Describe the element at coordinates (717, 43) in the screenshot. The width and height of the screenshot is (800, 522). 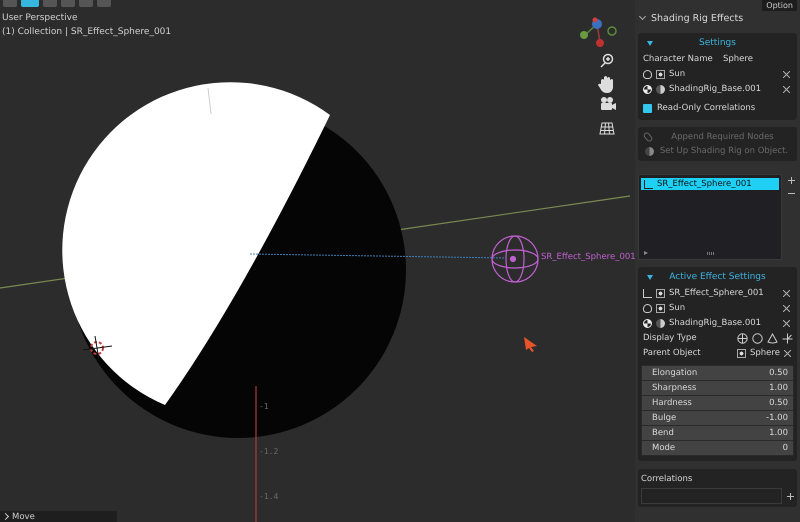
I see `settings-header: Settings` at that location.